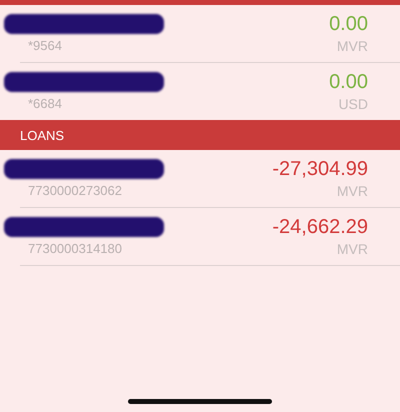  What do you see at coordinates (45, 103) in the screenshot?
I see `account-number: *6684` at bounding box center [45, 103].